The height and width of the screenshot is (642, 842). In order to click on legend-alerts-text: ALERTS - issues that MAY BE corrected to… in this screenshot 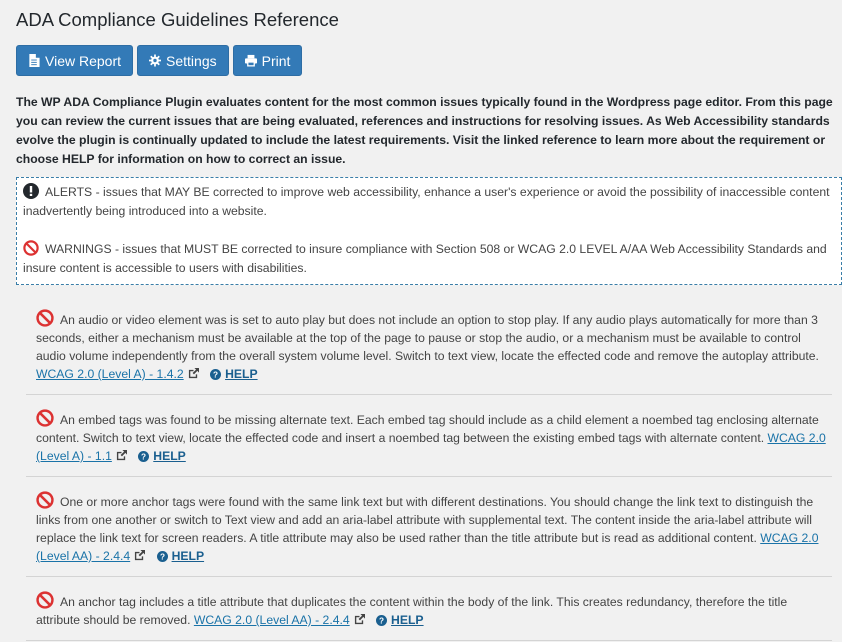, I will do `click(426, 201)`.